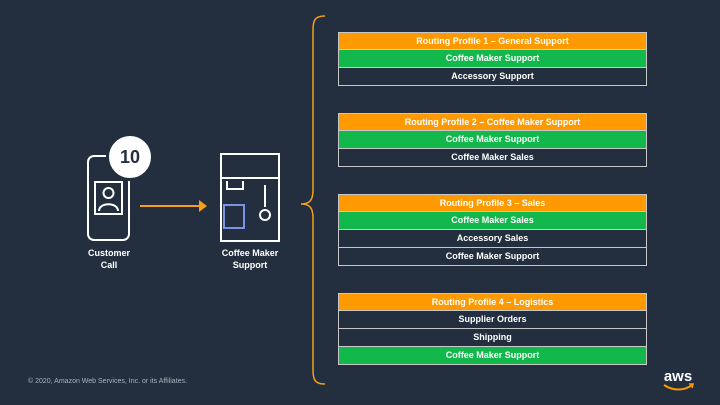  I want to click on routing-profile-title: Routing Profile 1 – General Support, so click(492, 41).